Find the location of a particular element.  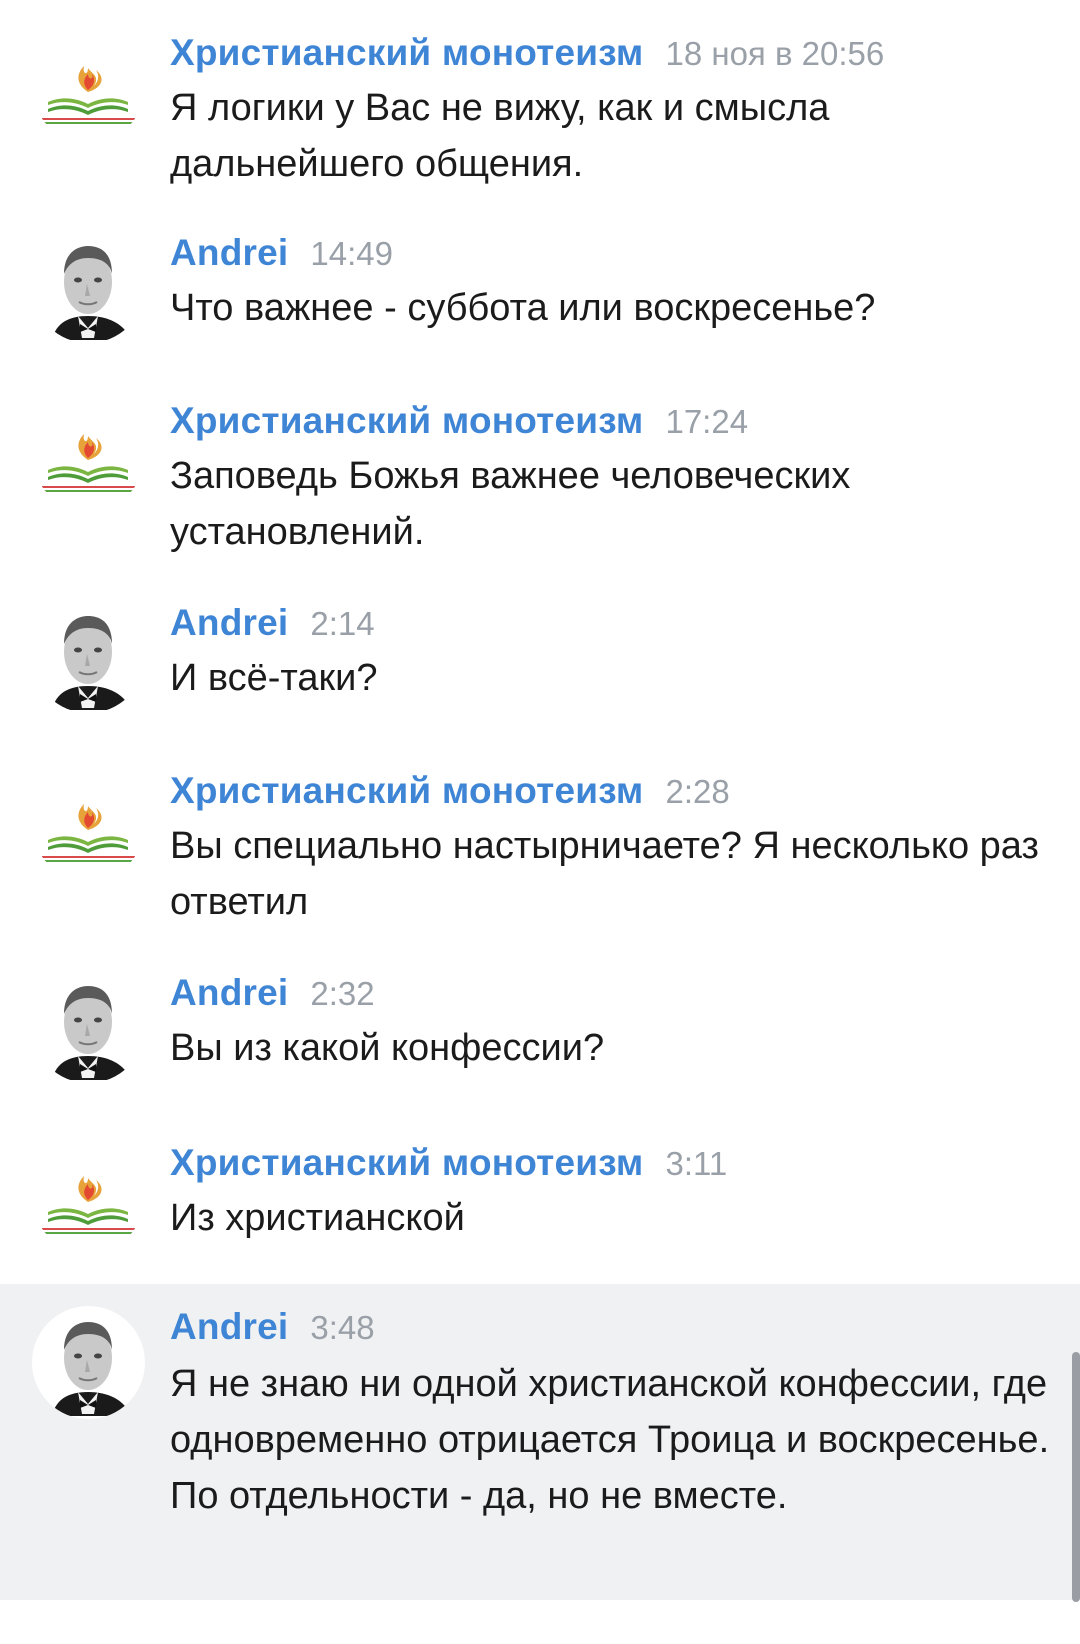

scrollbar is located at coordinates (1076, 1477).